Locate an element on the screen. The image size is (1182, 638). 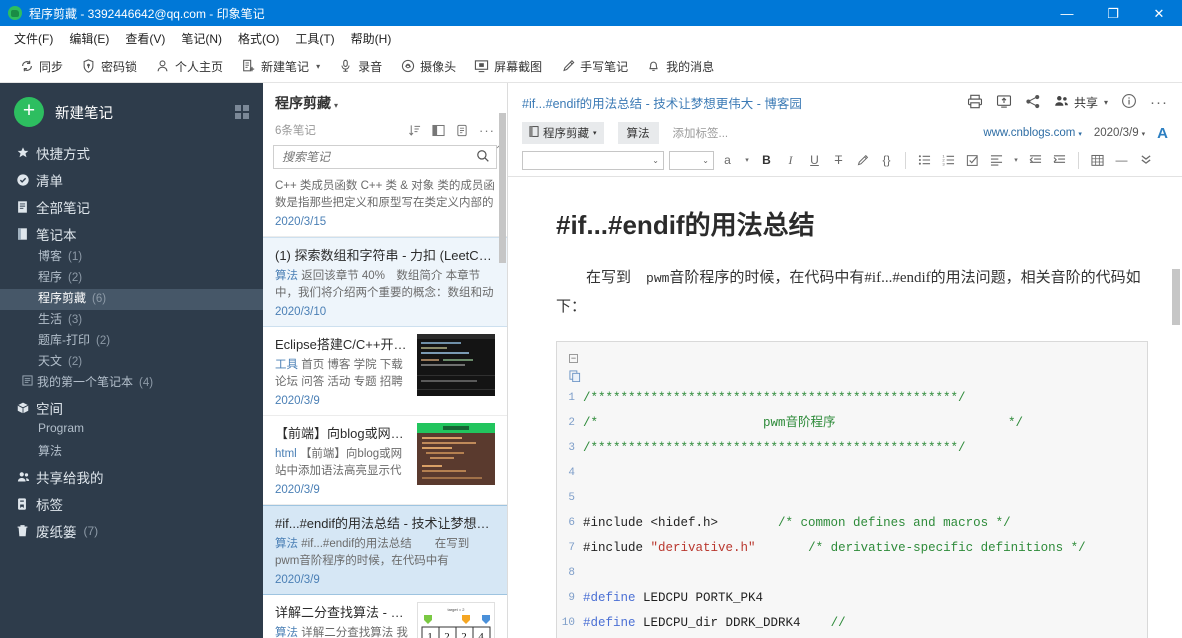
sidebar-notebook-my-first: 我的第一个笔记本 (4) is located at coordinates (131, 383).